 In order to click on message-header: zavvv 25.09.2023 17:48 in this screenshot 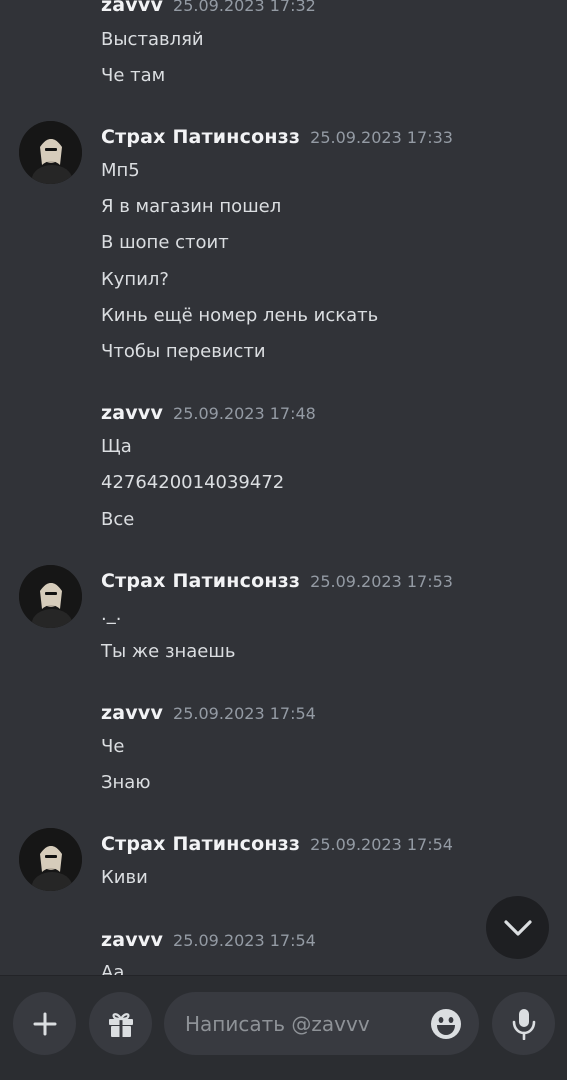, I will do `click(208, 417)`.